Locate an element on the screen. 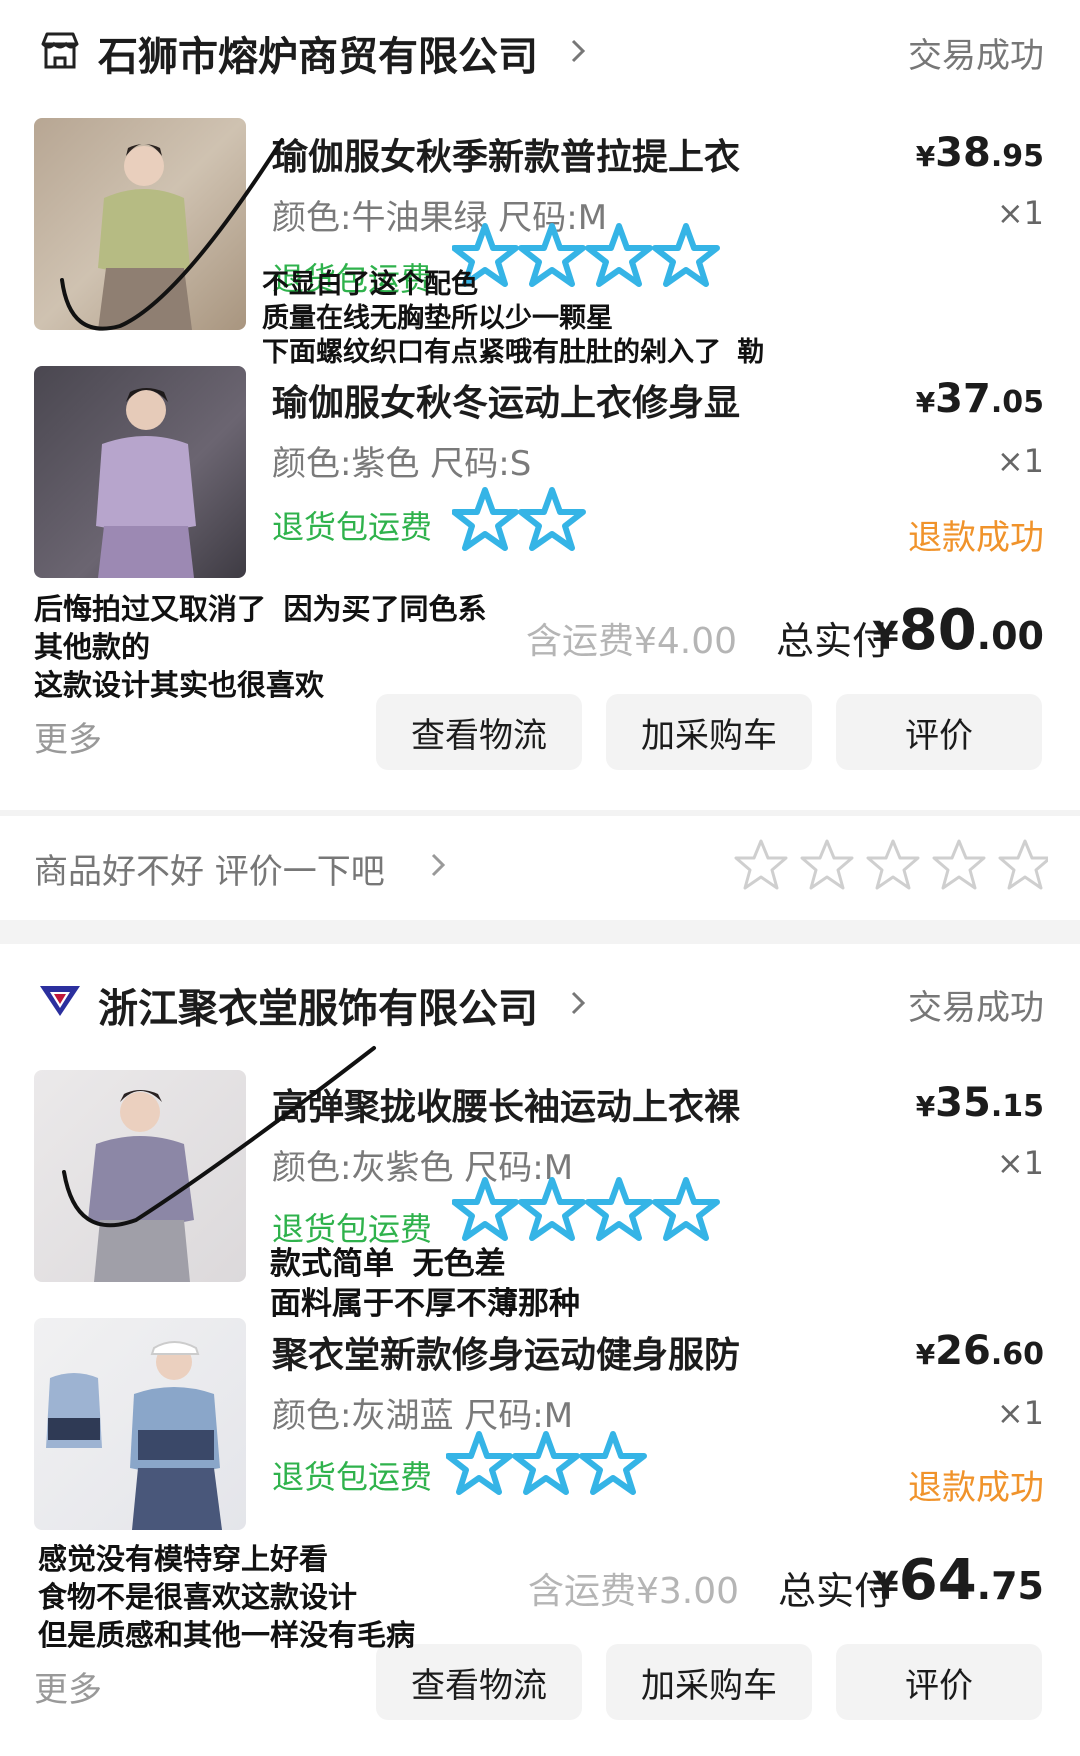  handwritten-note: 感觉没有模特穿上好看 食物不是很喜欢这款设计 但是质感和其他一样没有毛病 is located at coordinates (227, 1597).